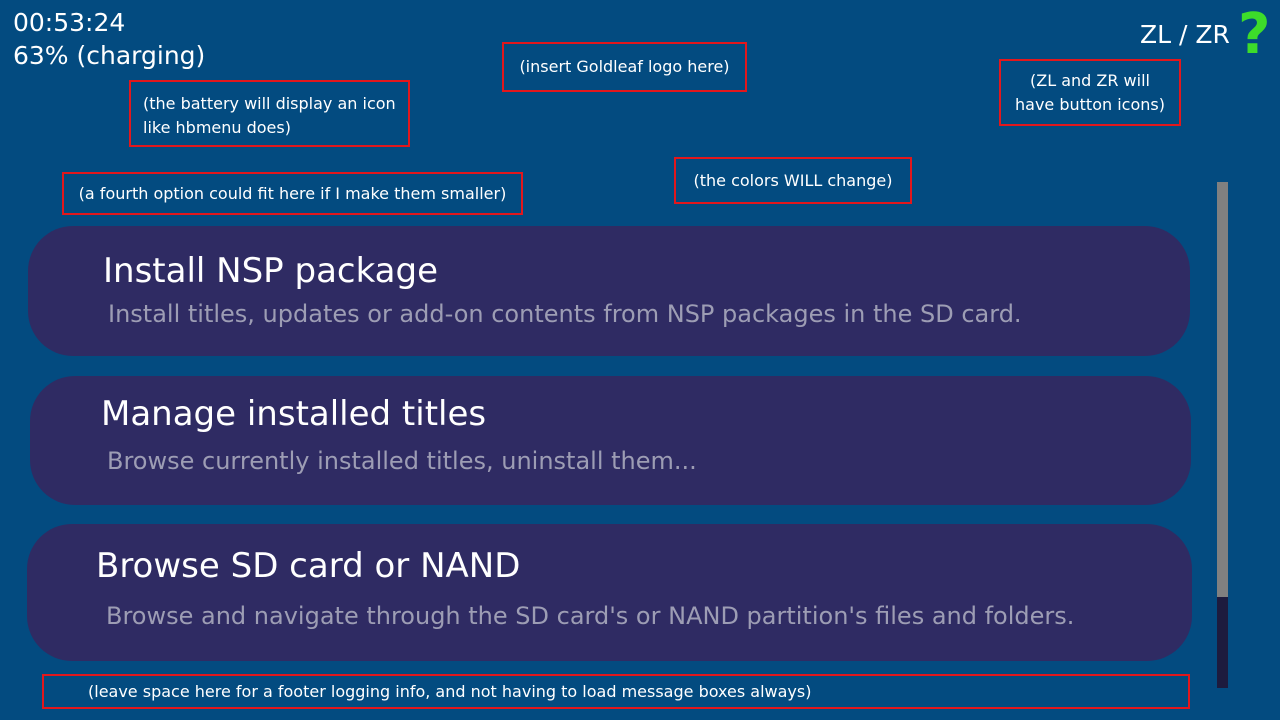  I want to click on question-mark-icon: ?, so click(1254, 35).